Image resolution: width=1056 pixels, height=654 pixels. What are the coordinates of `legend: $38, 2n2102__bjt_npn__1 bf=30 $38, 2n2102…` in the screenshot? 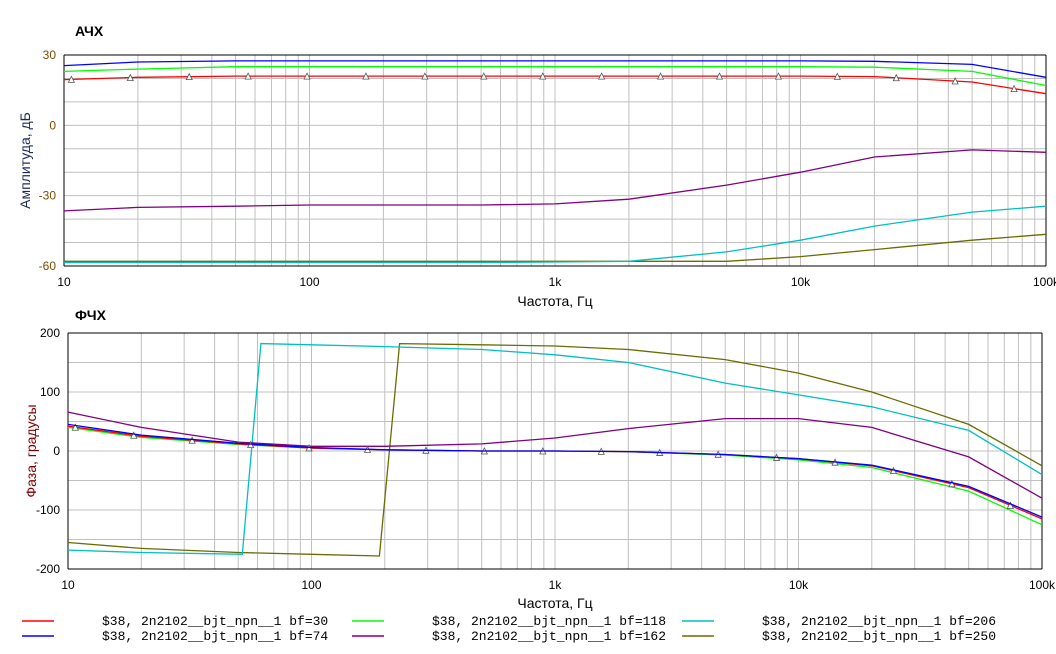 It's located at (509, 629).